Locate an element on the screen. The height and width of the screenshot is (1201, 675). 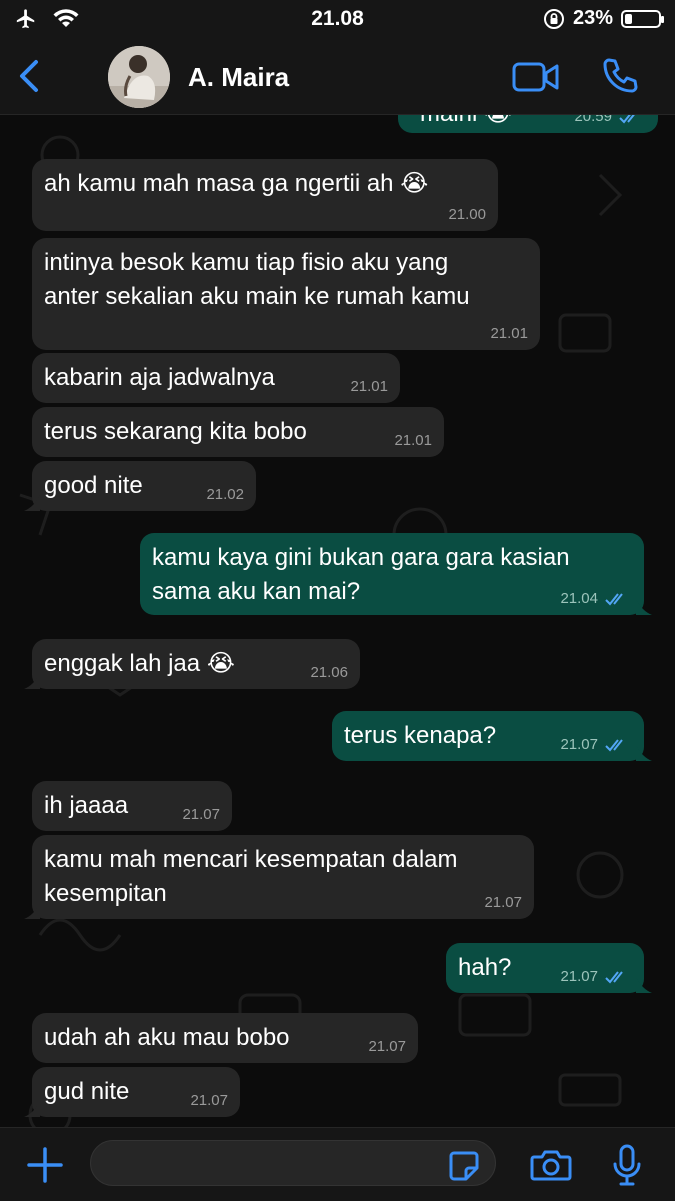
message-time: 21.04 is located at coordinates (579, 598).